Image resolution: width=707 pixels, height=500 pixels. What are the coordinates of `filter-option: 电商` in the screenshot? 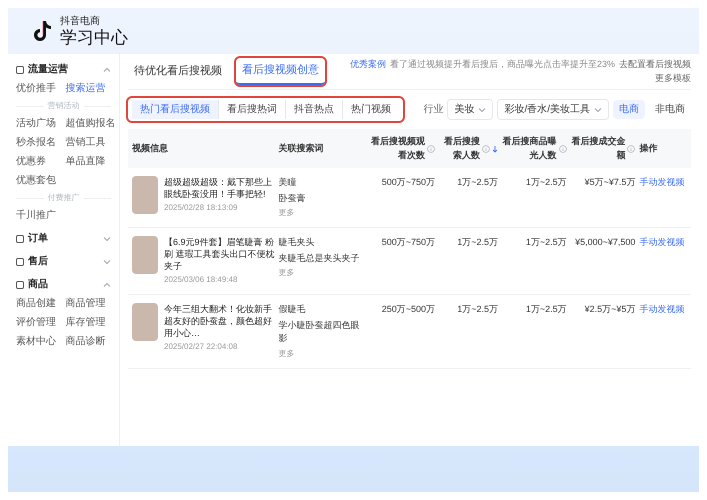 It's located at (629, 109).